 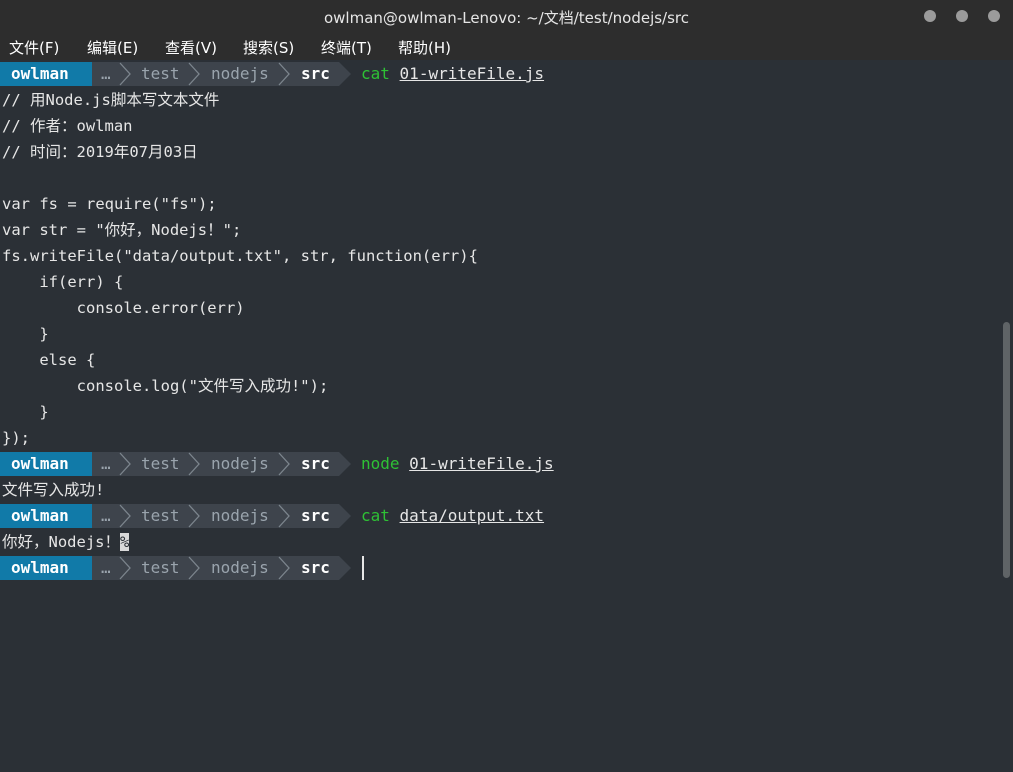 I want to click on command-text: node 01-writeFile.js, so click(x=457, y=463).